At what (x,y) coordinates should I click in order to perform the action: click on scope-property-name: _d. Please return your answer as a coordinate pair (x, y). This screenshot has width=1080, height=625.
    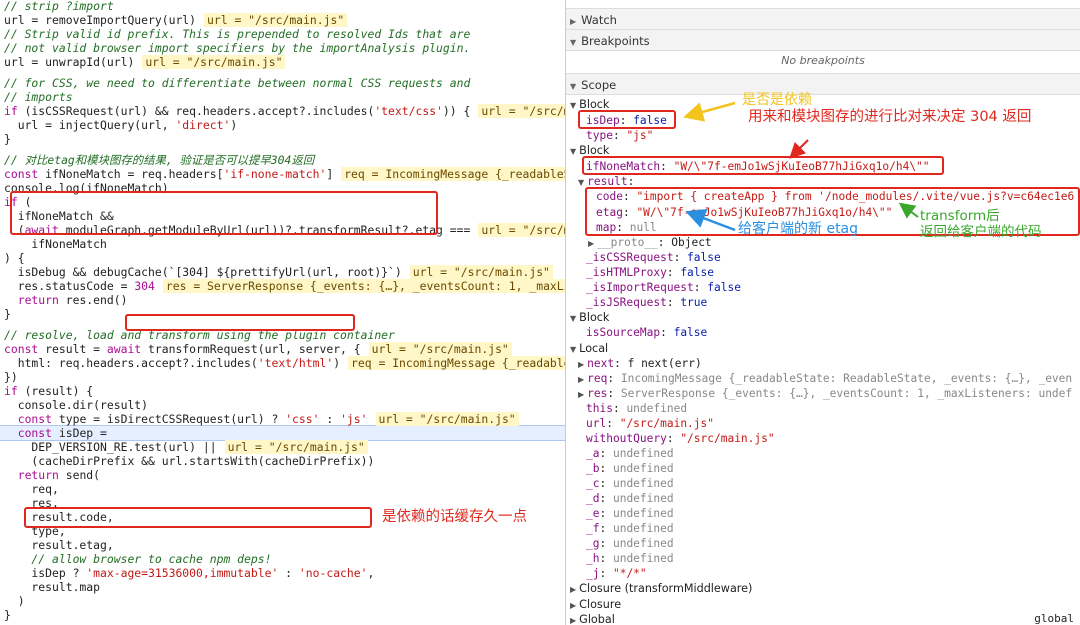
    Looking at the image, I should click on (593, 498).